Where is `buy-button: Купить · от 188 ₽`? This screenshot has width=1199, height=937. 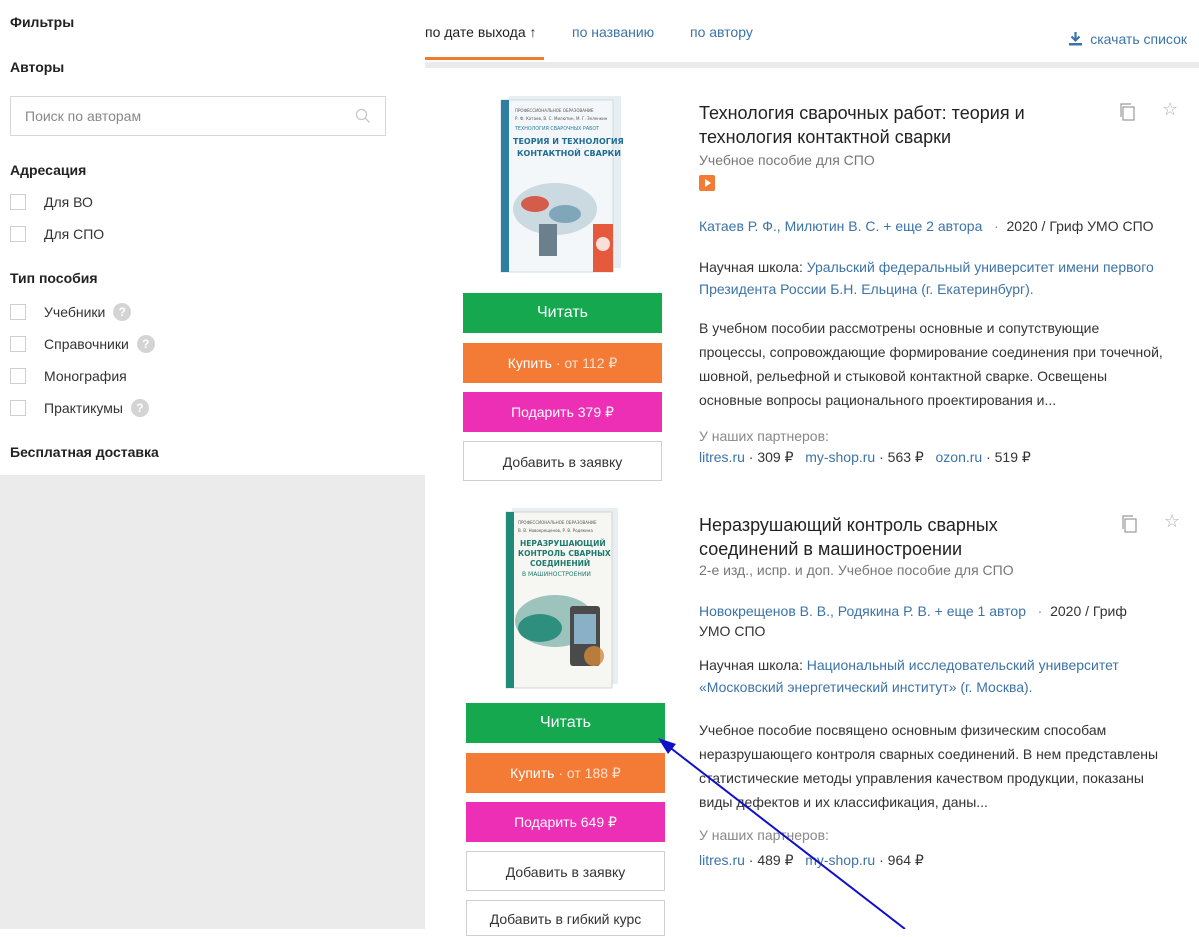
buy-button: Купить · от 188 ₽ is located at coordinates (565, 773).